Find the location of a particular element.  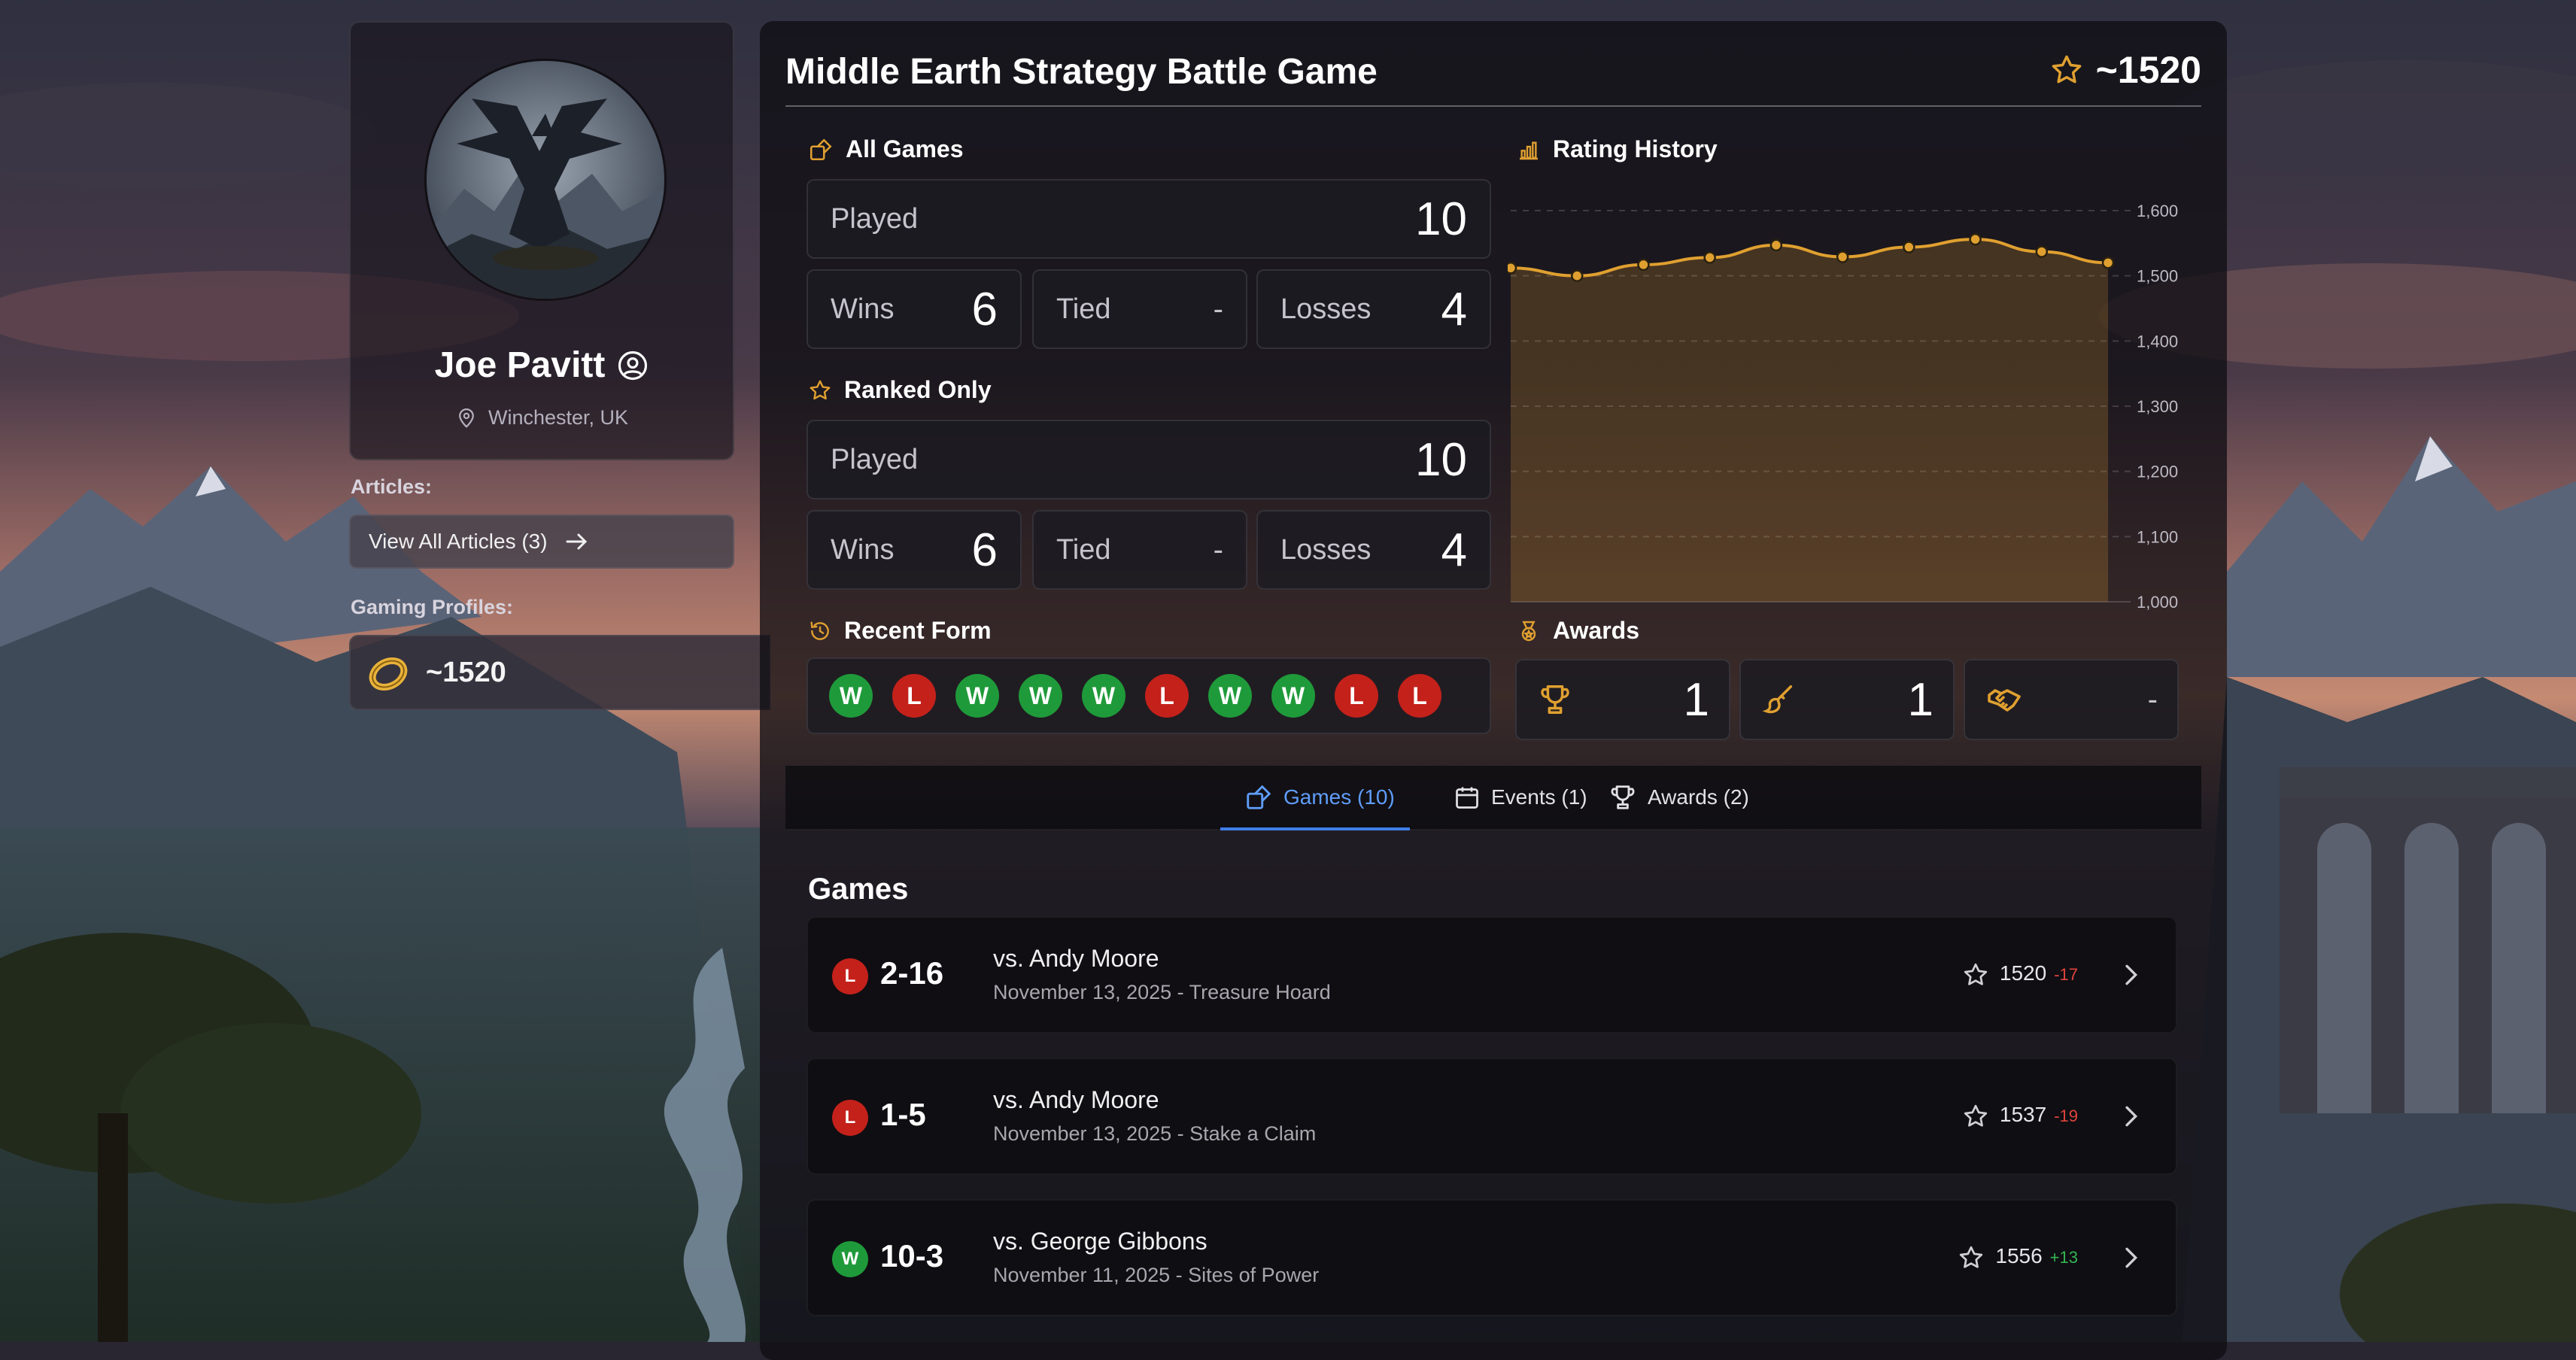

recent-form-heading: Recent Form is located at coordinates (900, 631).